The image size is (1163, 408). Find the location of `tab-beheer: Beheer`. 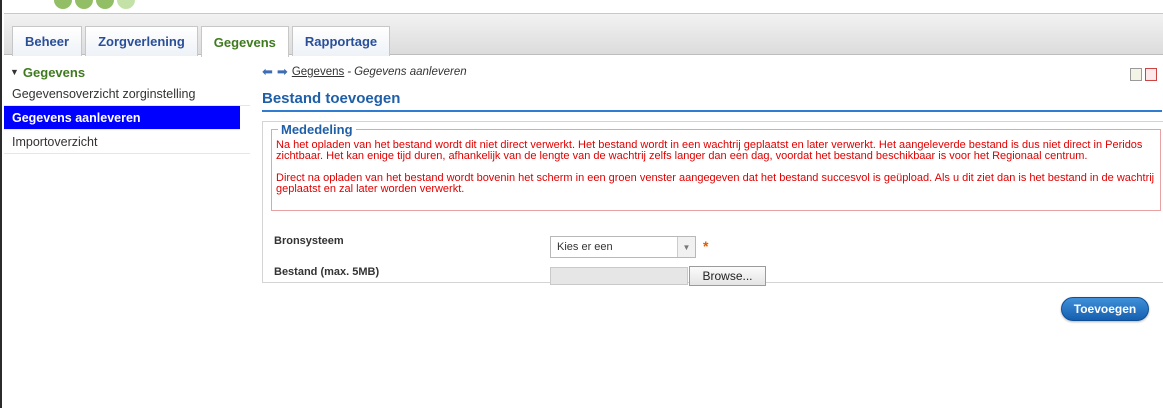

tab-beheer: Beheer is located at coordinates (47, 41).